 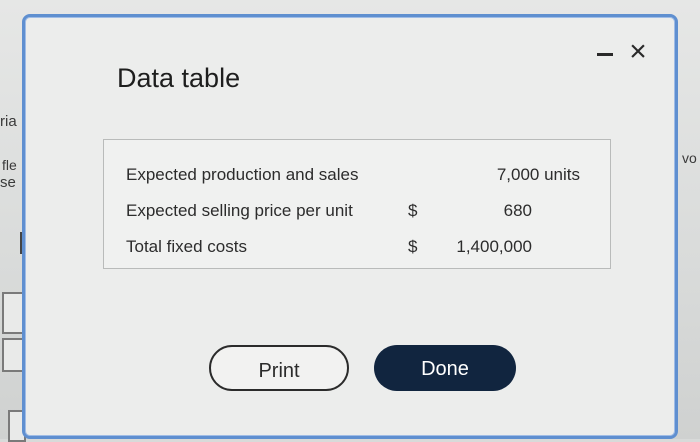 I want to click on row-label: Total fixed costs, so click(x=186, y=246).